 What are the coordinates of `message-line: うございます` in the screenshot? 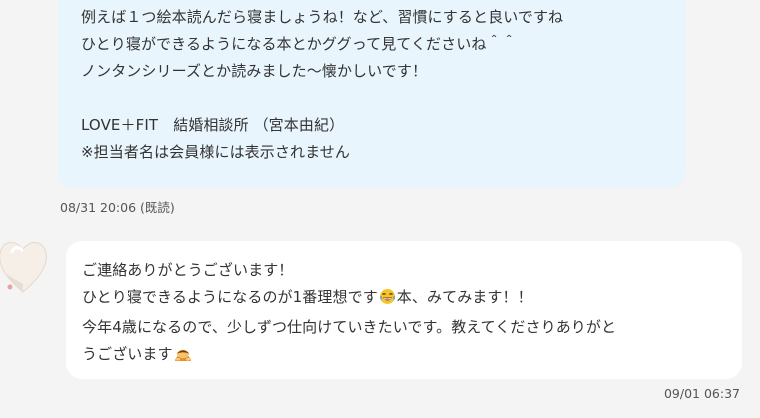 It's located at (412, 356).